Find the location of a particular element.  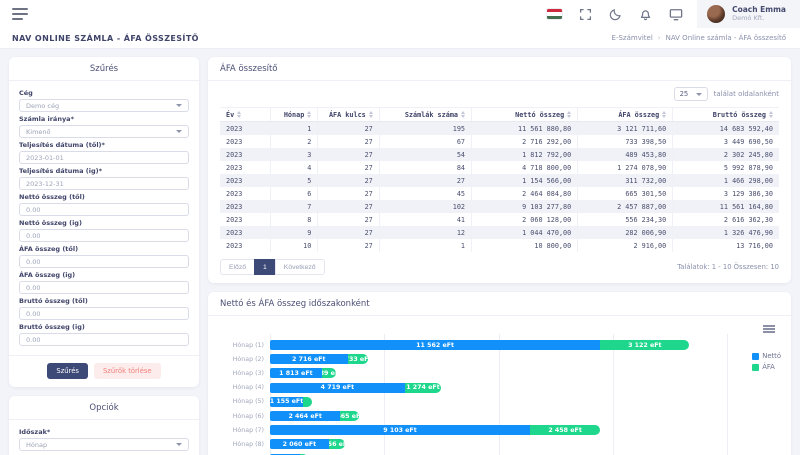

chart-bar-label: 1 155 eFt is located at coordinates (286, 402).